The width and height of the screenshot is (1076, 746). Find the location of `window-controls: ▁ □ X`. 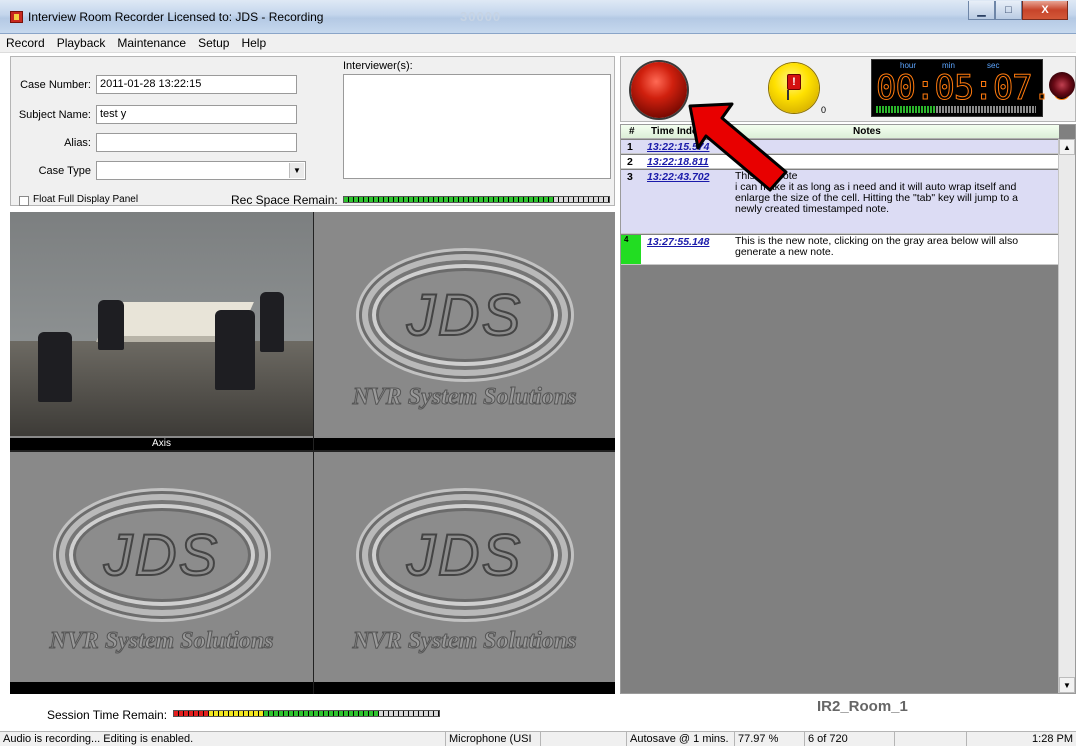

window-controls: ▁ □ X is located at coordinates (1018, 10).